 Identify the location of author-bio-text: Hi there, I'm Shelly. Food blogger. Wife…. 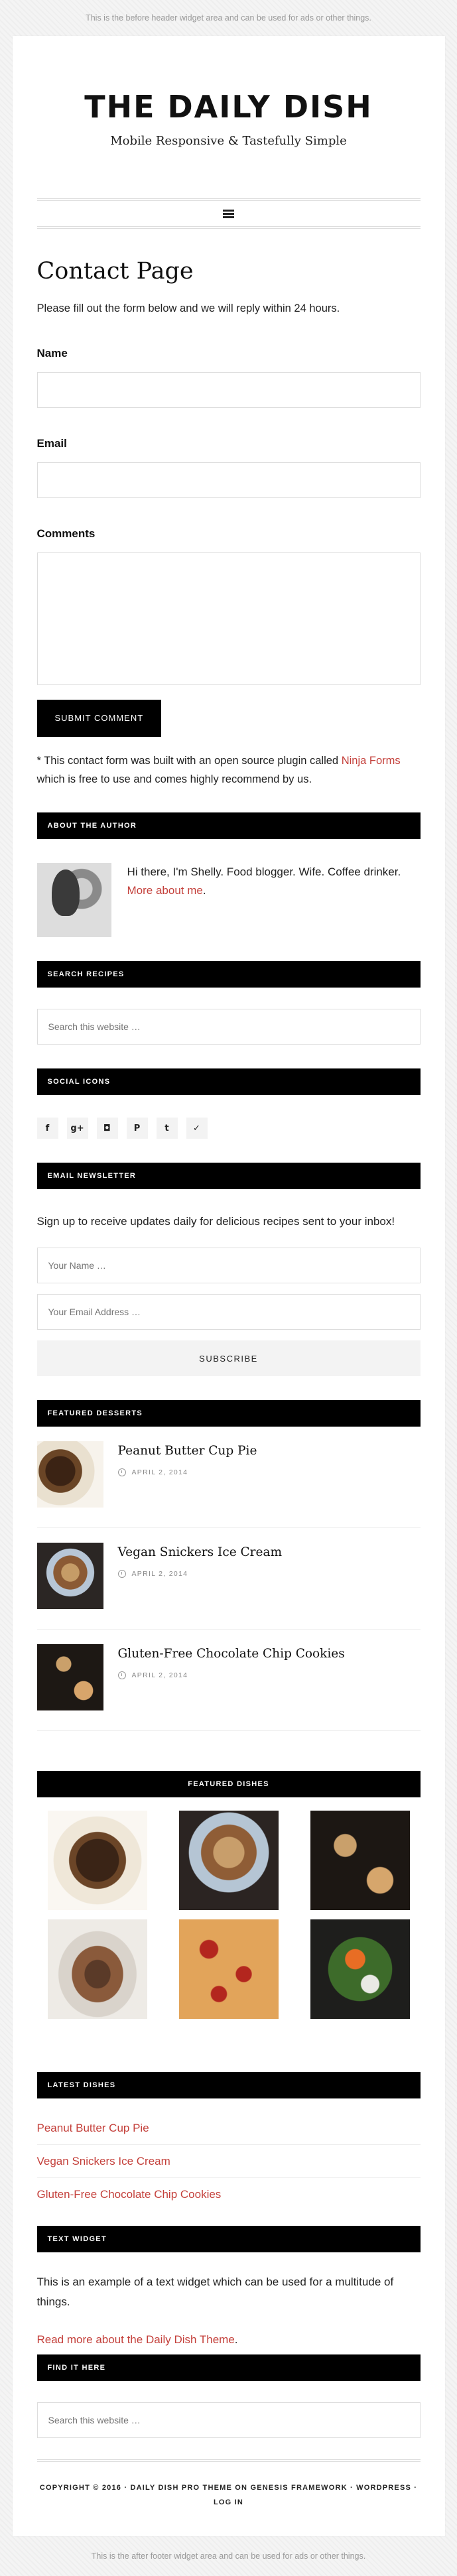
(264, 872).